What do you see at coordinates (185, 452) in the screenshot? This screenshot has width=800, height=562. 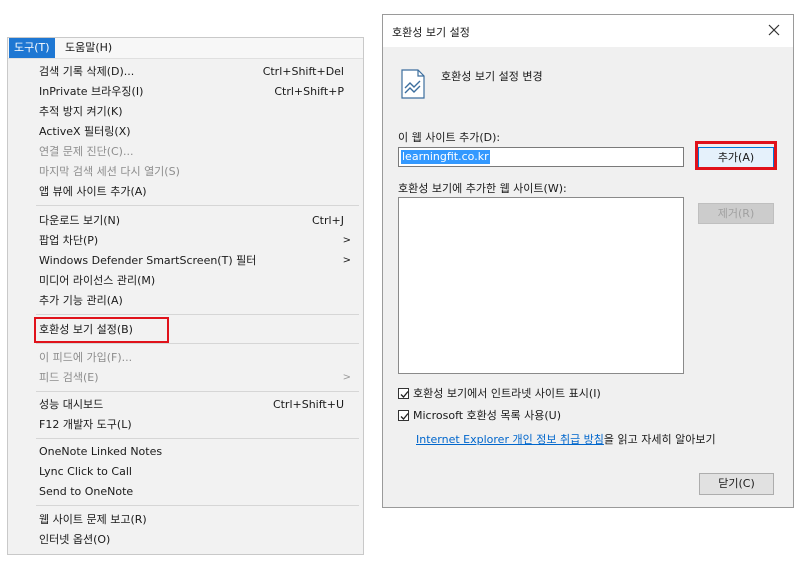 I see `menu-item-onenote-linked-notes: OneNote Linked Notes` at bounding box center [185, 452].